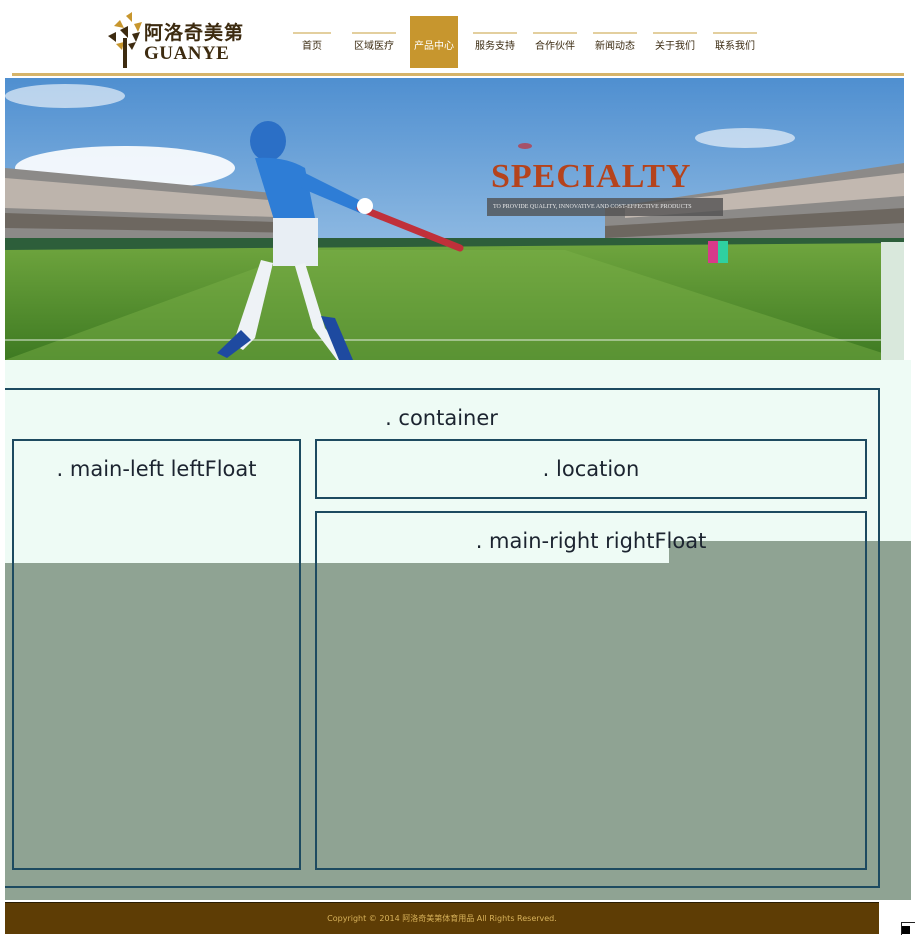 This screenshot has width=921, height=935. What do you see at coordinates (156, 654) in the screenshot?
I see `main-left-box: . main-left leftFloat` at bounding box center [156, 654].